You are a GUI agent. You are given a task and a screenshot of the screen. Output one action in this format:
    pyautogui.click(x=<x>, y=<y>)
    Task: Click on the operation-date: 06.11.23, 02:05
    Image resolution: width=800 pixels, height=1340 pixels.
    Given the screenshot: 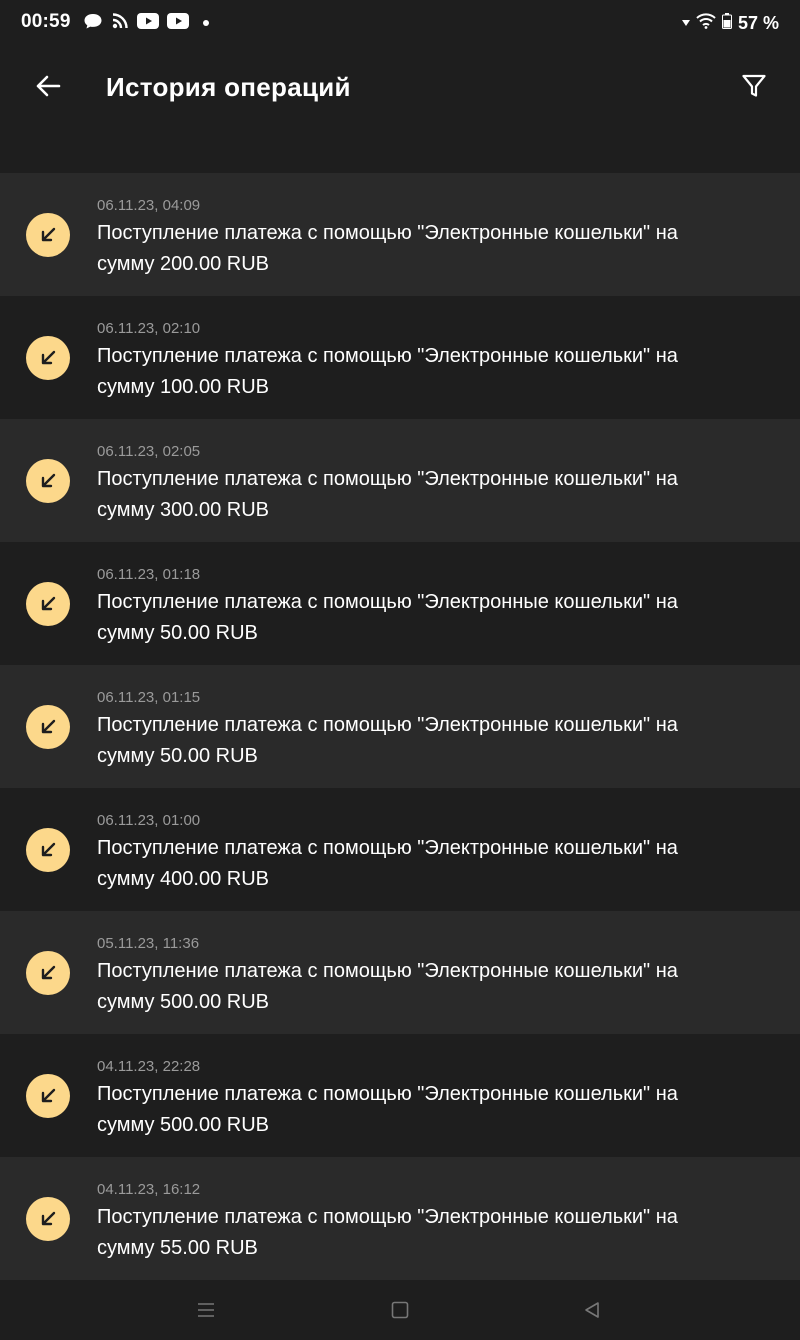 What is the action you would take?
    pyautogui.click(x=149, y=451)
    